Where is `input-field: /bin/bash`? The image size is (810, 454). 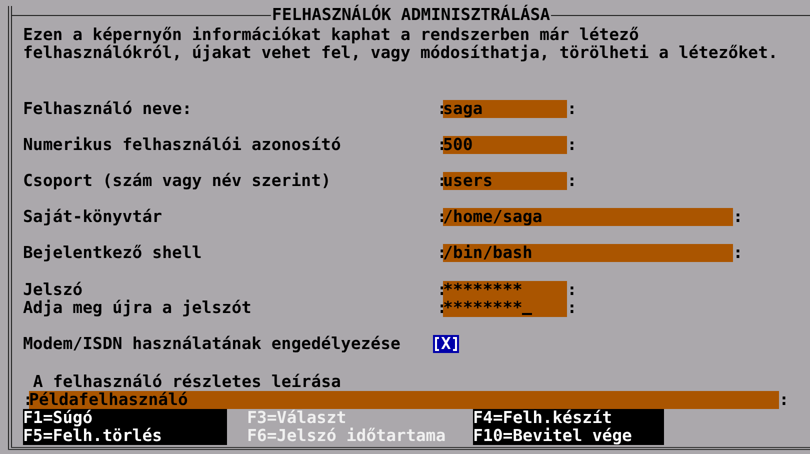
input-field: /bin/bash is located at coordinates (588, 253).